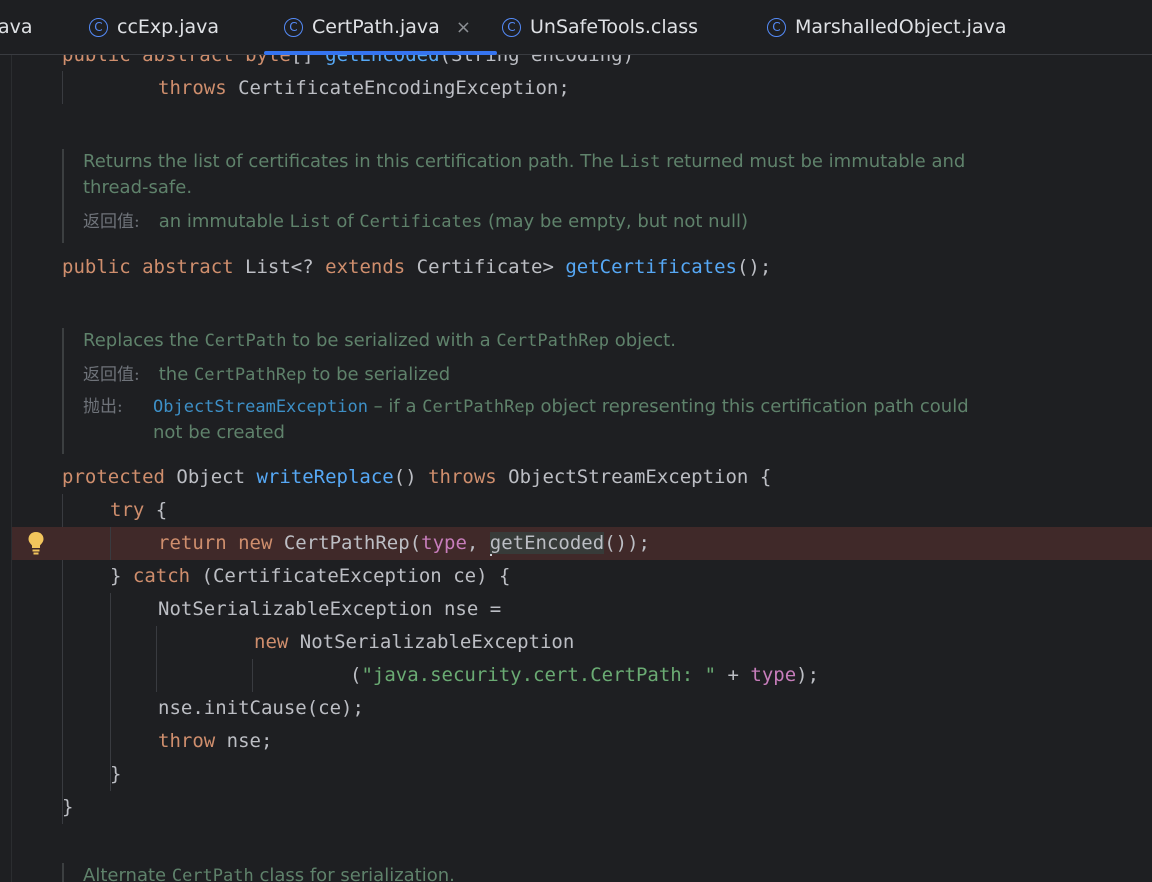 This screenshot has width=1152, height=882. I want to click on lightbulb-icon, so click(36, 543).